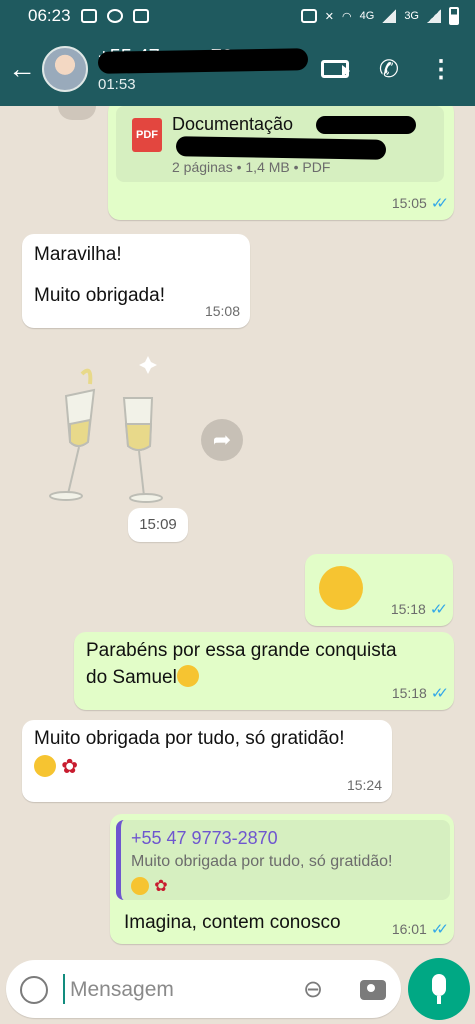 Image resolution: width=475 pixels, height=1024 pixels. Describe the element at coordinates (122, 989) in the screenshot. I see `message-placeholder: Mensagem` at that location.